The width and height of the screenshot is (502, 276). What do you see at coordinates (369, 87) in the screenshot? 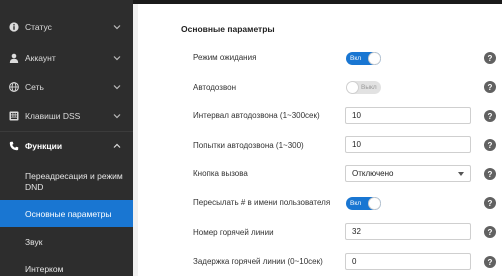
I see `toggle-text: Выкл` at bounding box center [369, 87].